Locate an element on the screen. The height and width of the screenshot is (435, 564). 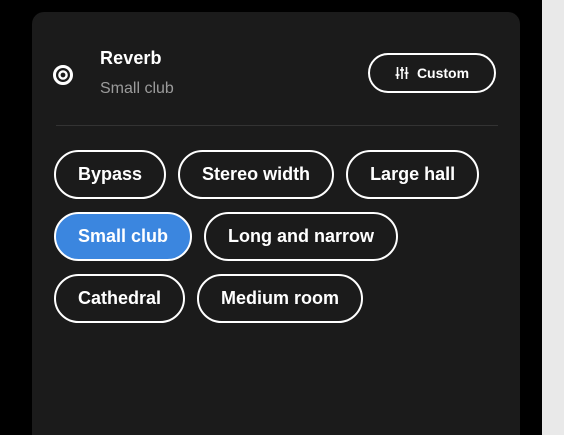
custom-button: Custom is located at coordinates (432, 73).